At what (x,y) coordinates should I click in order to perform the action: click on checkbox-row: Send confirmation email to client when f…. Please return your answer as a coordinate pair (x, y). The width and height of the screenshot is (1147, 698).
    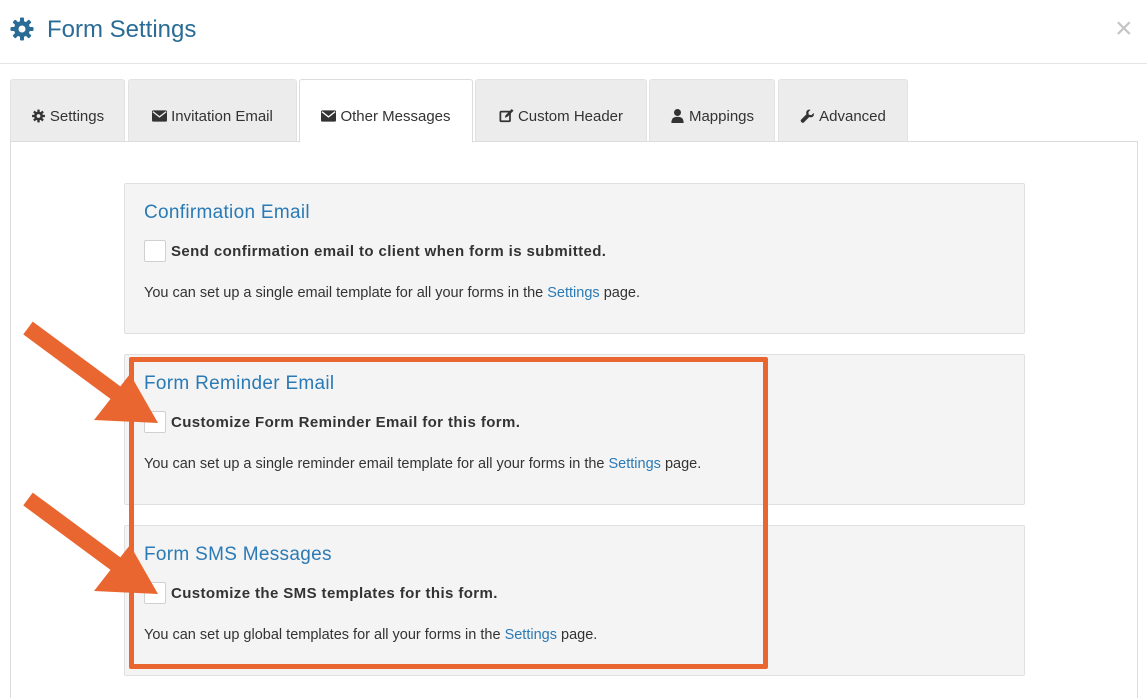
    Looking at the image, I should click on (375, 251).